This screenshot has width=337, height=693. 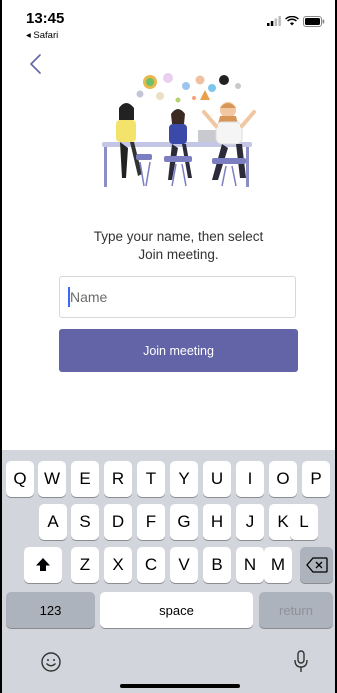 What do you see at coordinates (217, 565) in the screenshot?
I see `key-b: B` at bounding box center [217, 565].